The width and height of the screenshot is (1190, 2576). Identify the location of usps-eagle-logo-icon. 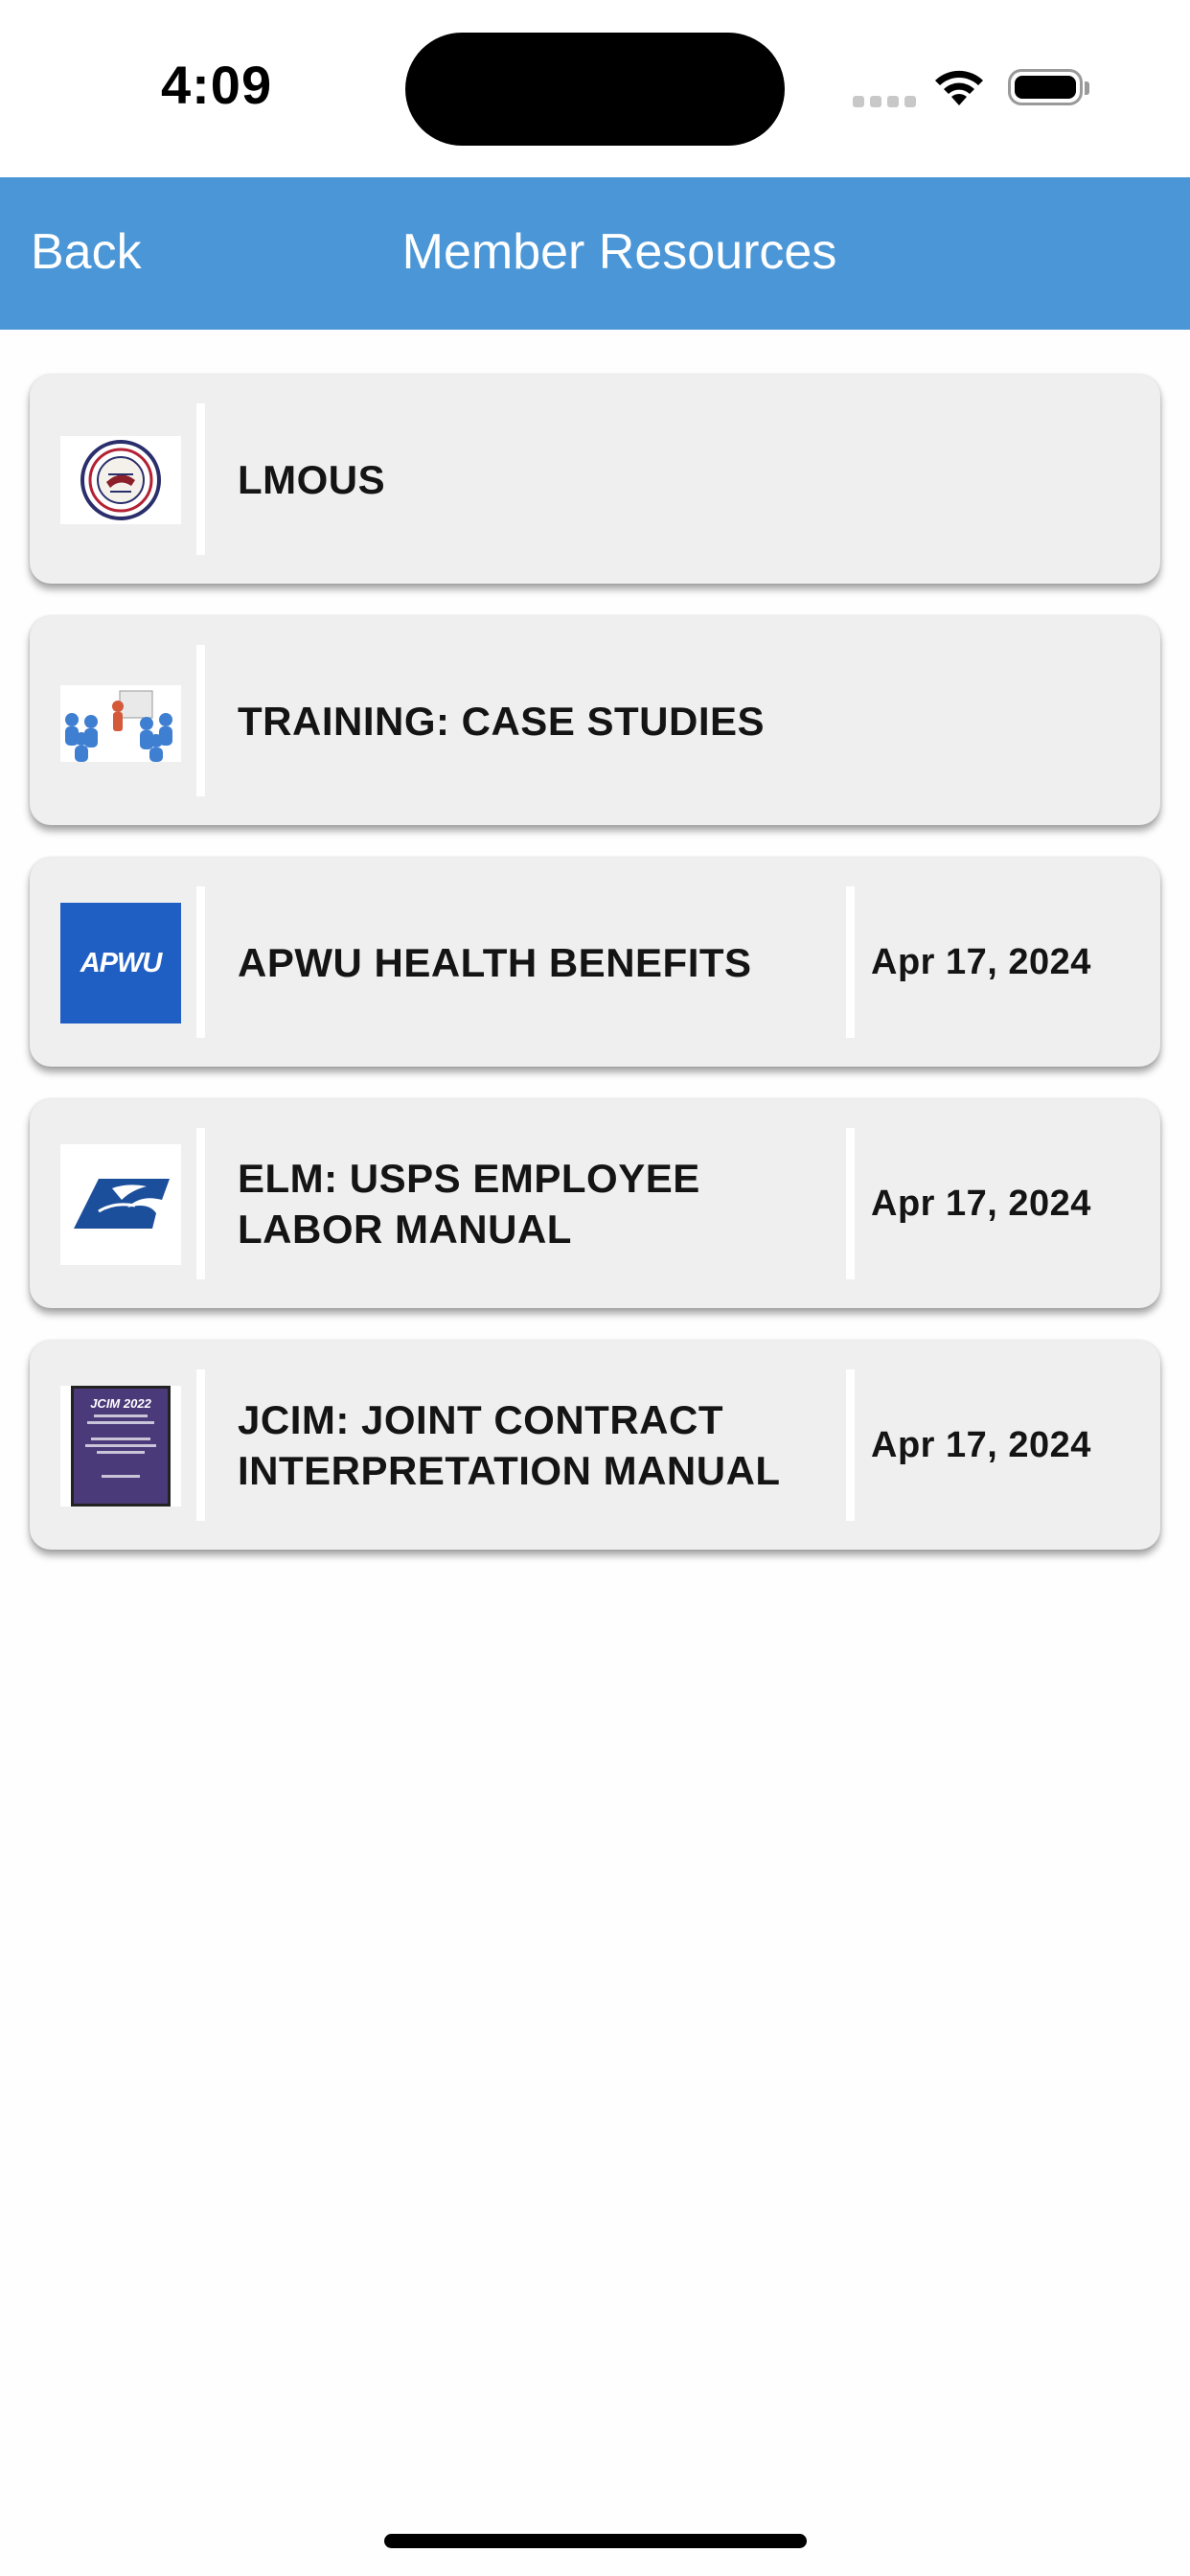
(121, 1204).